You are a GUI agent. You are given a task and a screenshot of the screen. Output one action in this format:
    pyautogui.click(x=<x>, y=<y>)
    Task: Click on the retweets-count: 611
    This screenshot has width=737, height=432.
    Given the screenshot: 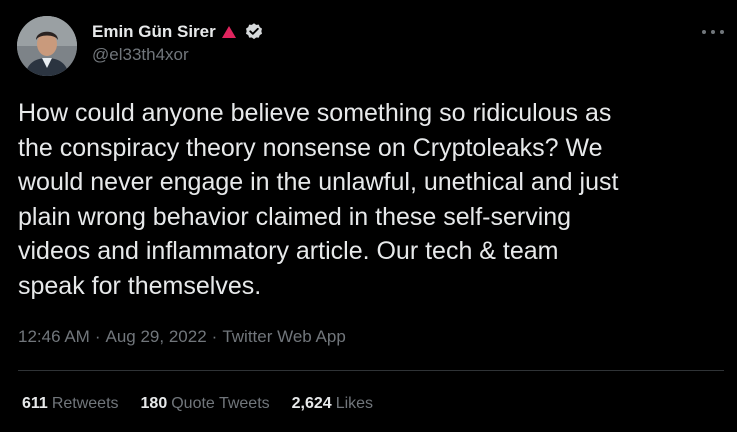 What is the action you would take?
    pyautogui.click(x=35, y=403)
    